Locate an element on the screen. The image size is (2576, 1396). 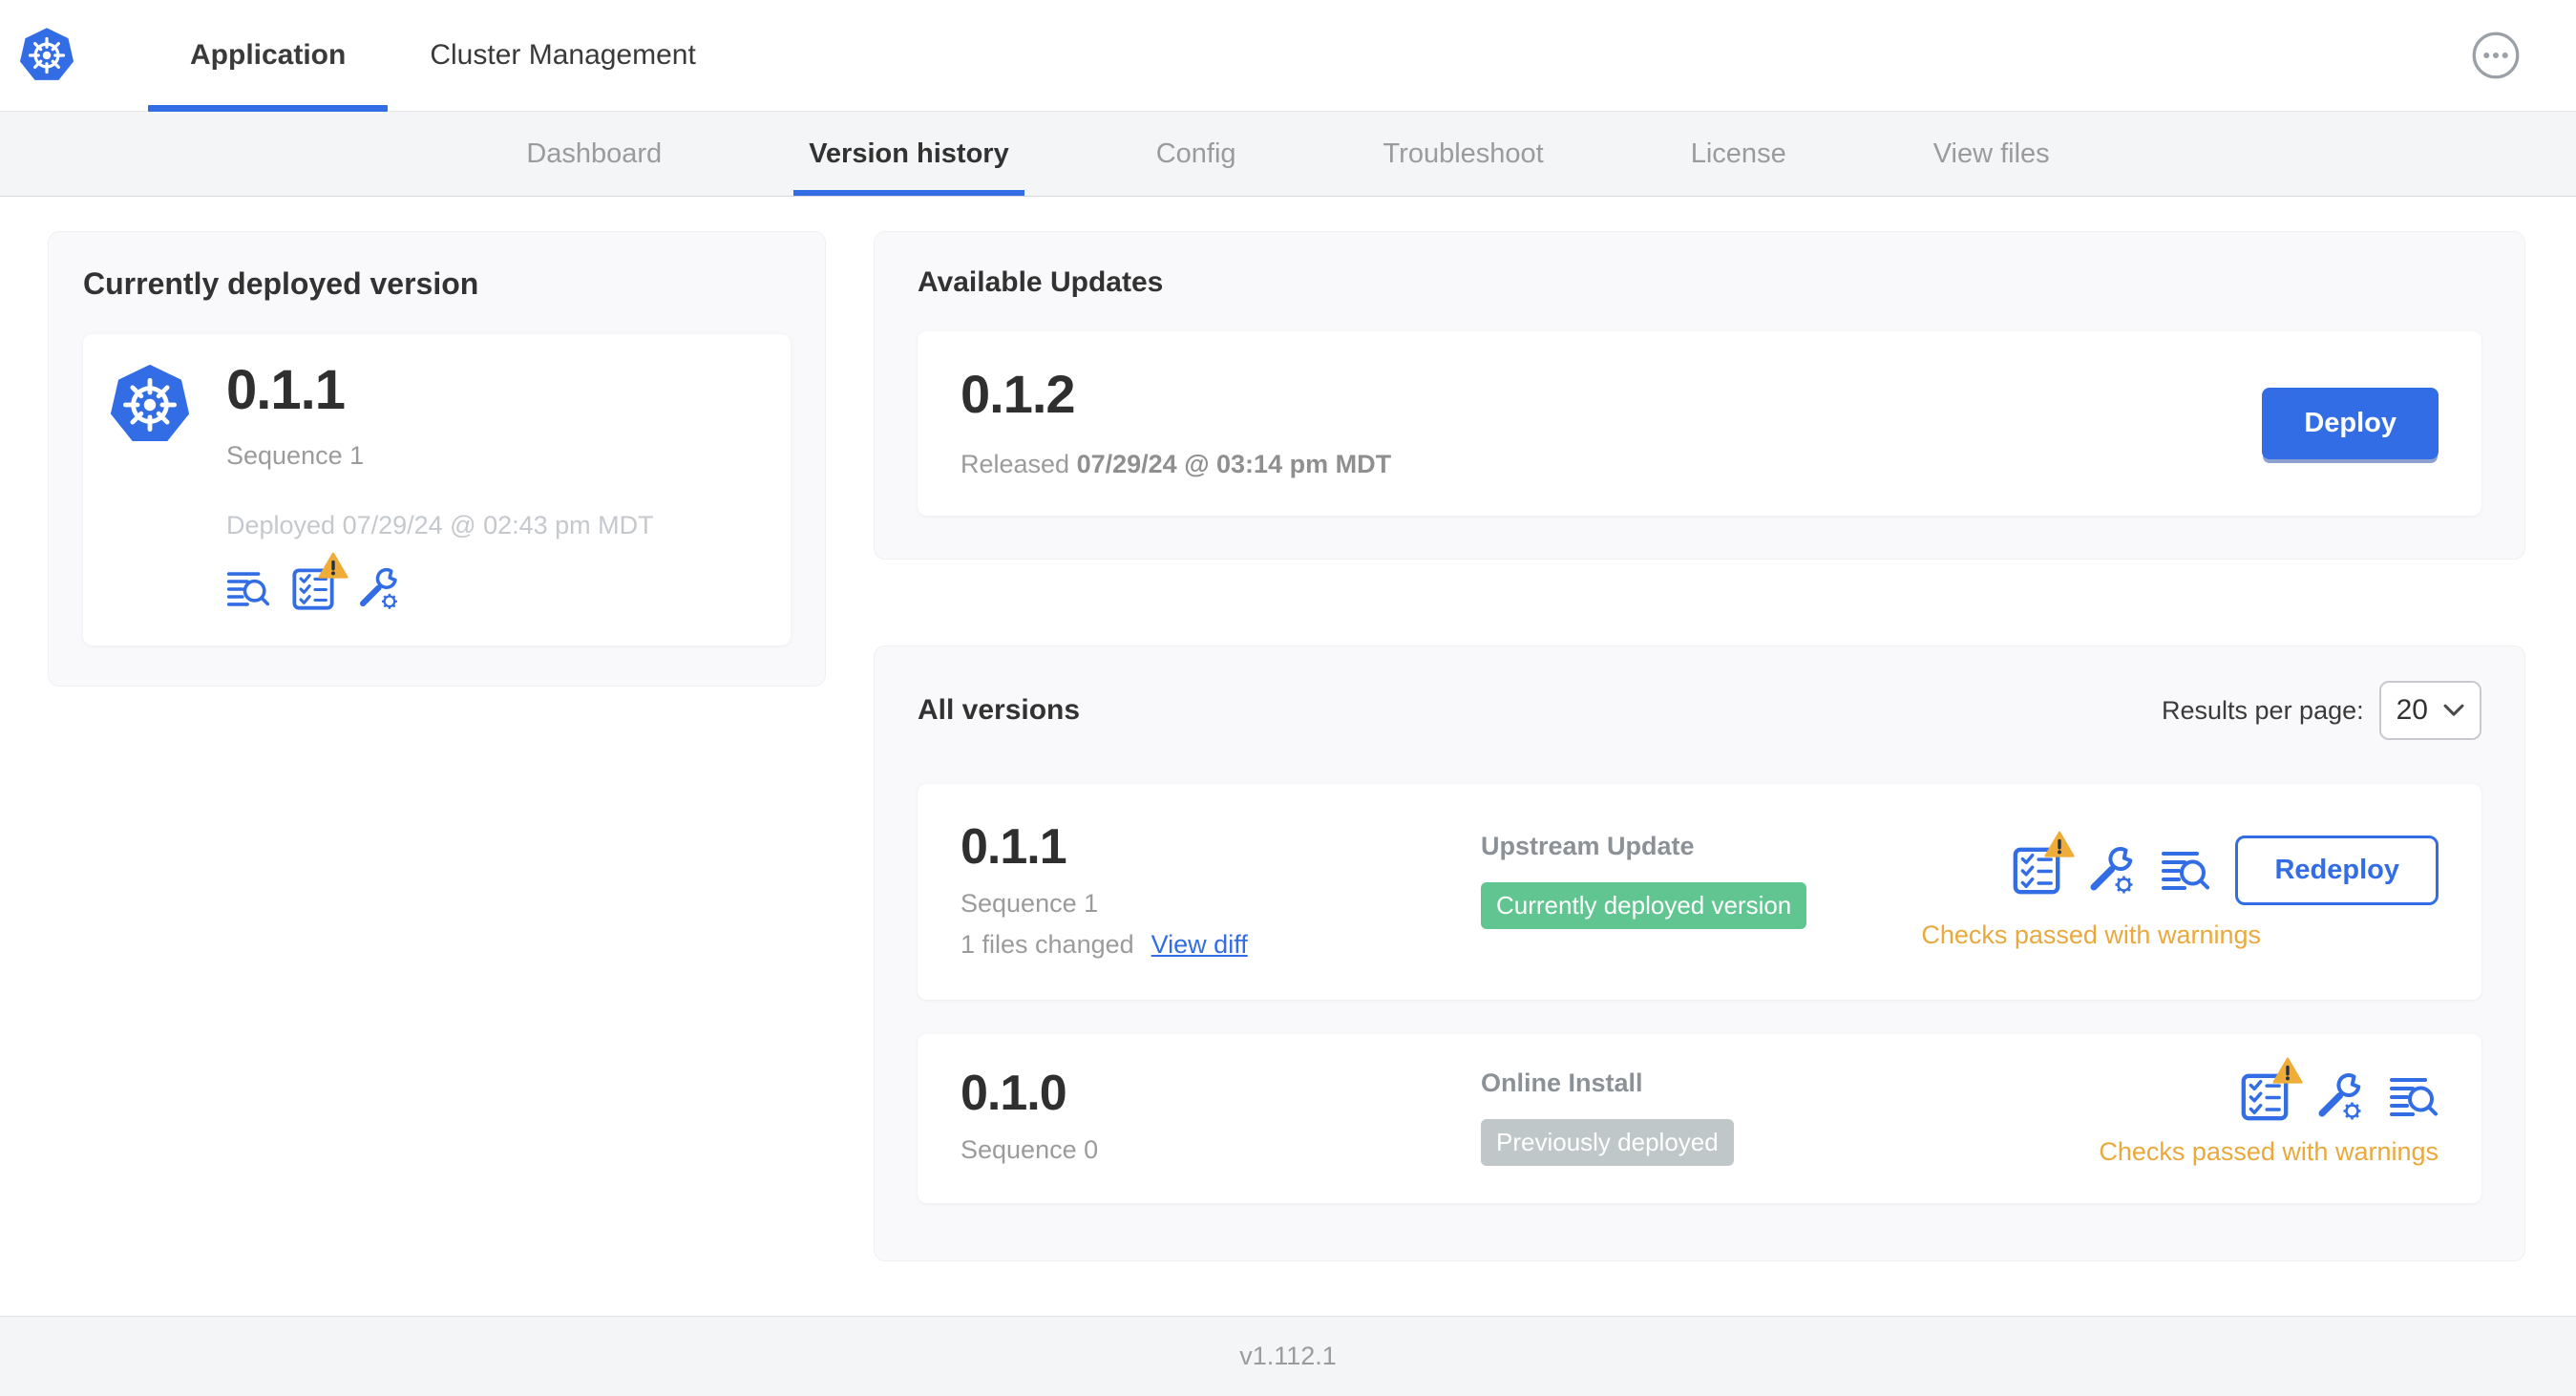
deployed-action-icons is located at coordinates (440, 589).